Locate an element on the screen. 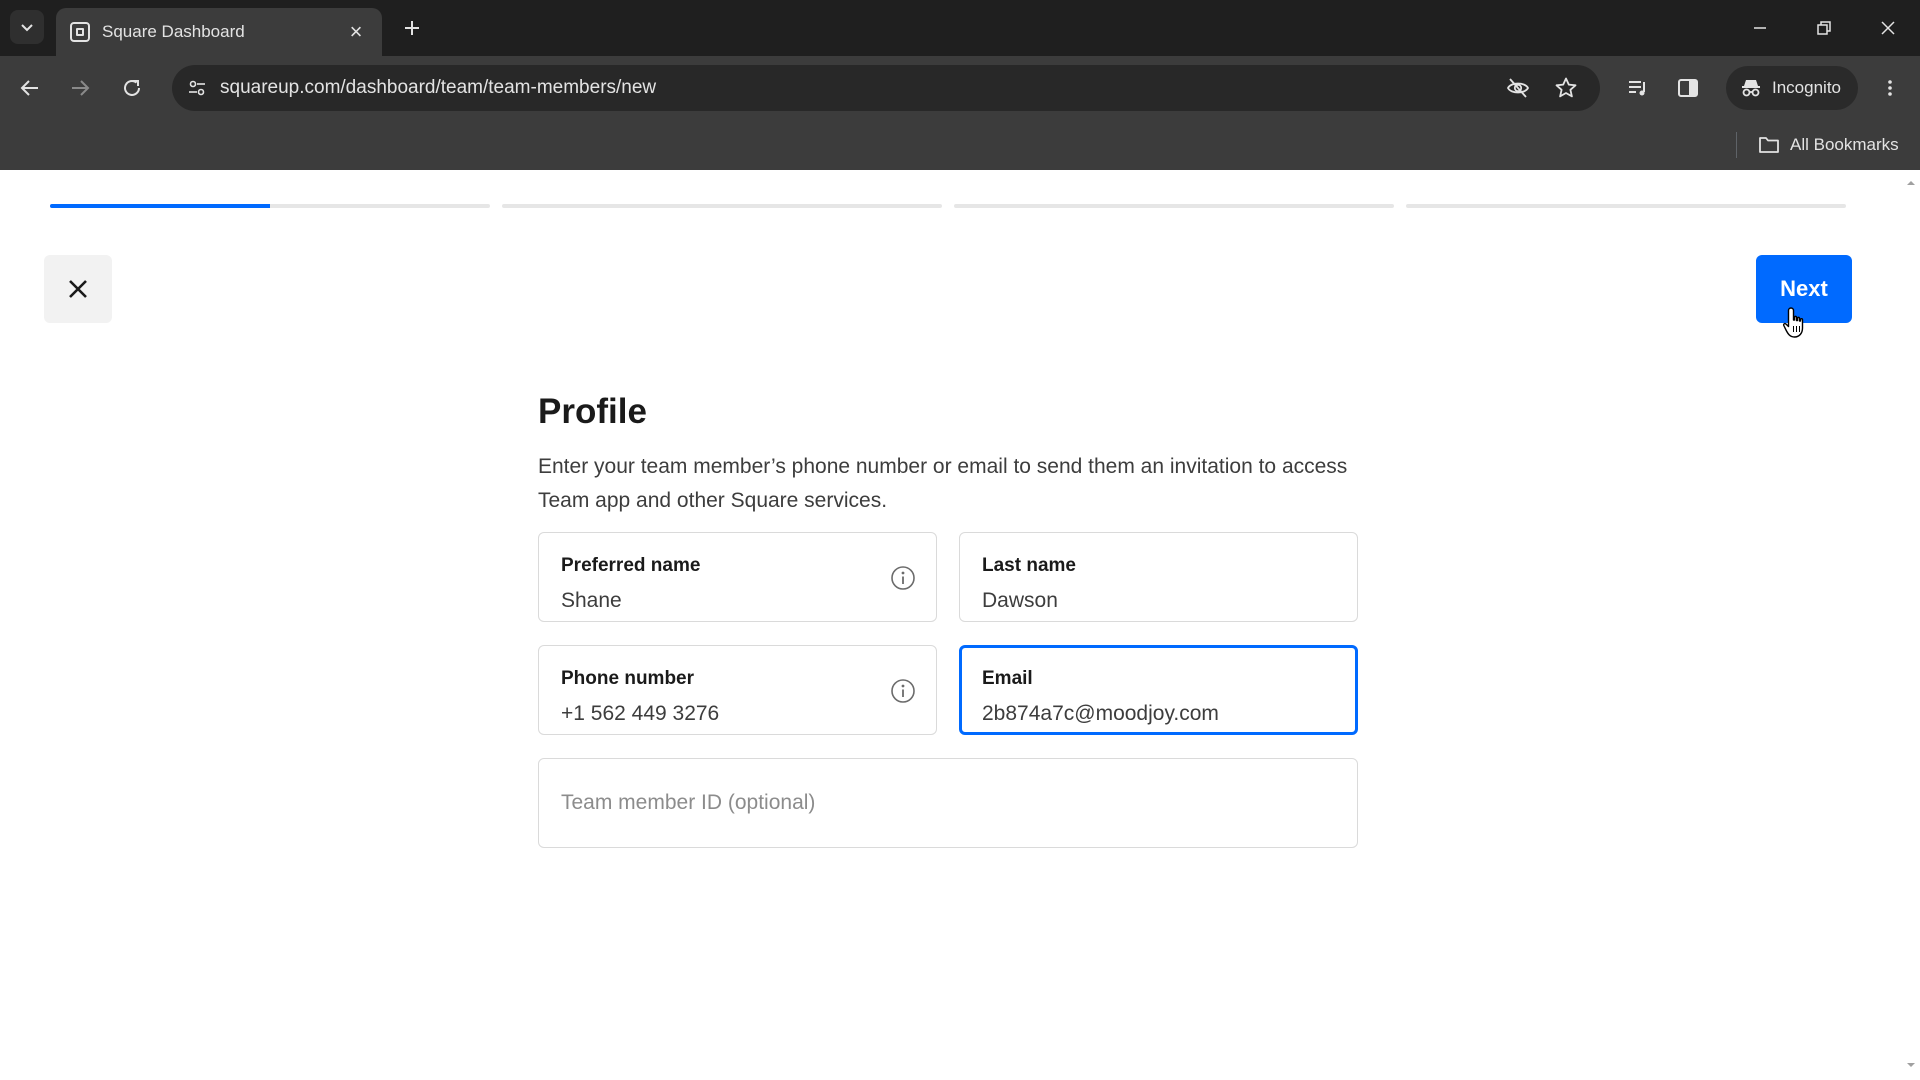 The height and width of the screenshot is (1080, 1920). scroll-down-icon is located at coordinates (1911, 1065).